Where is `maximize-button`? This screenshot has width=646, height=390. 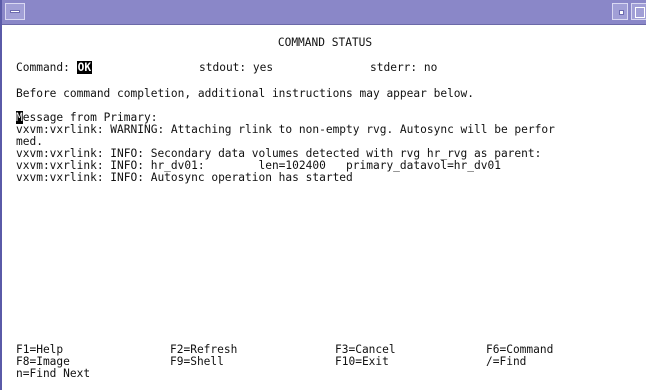
maximize-button is located at coordinates (638, 11).